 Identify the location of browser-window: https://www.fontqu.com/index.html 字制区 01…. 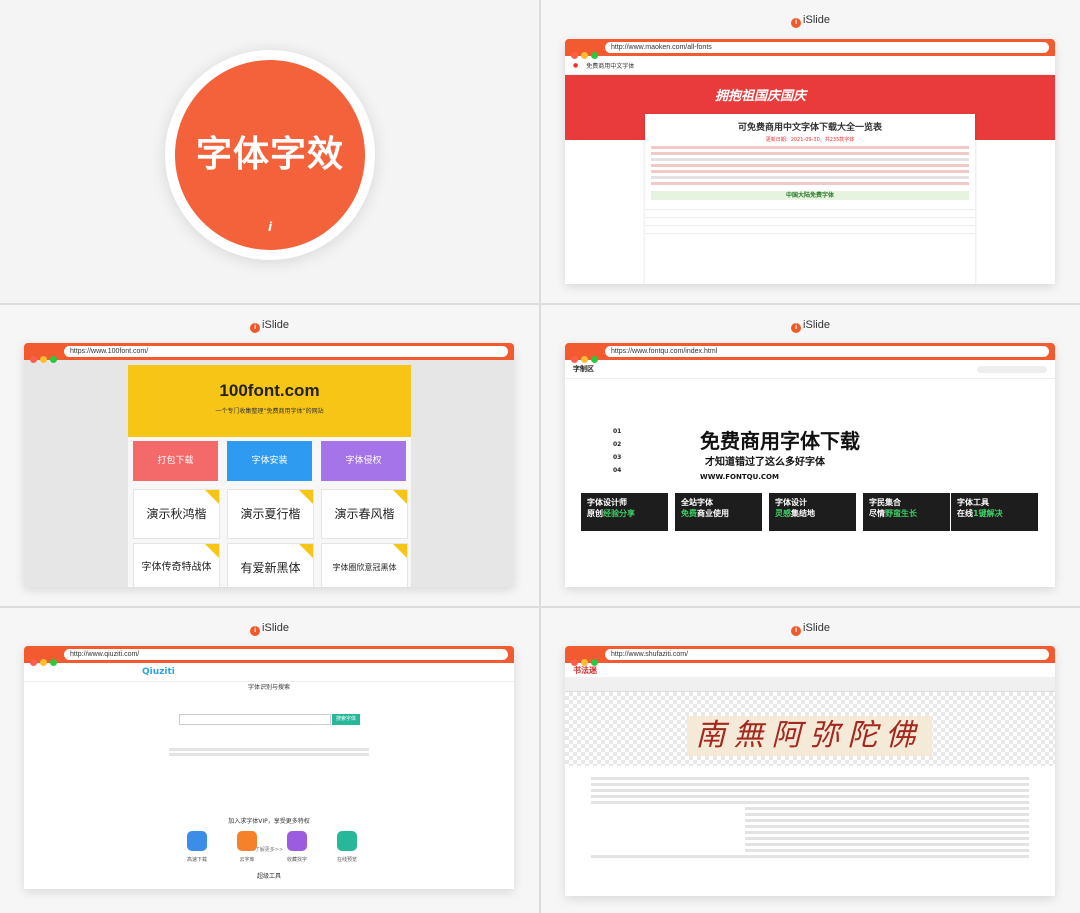
(810, 465).